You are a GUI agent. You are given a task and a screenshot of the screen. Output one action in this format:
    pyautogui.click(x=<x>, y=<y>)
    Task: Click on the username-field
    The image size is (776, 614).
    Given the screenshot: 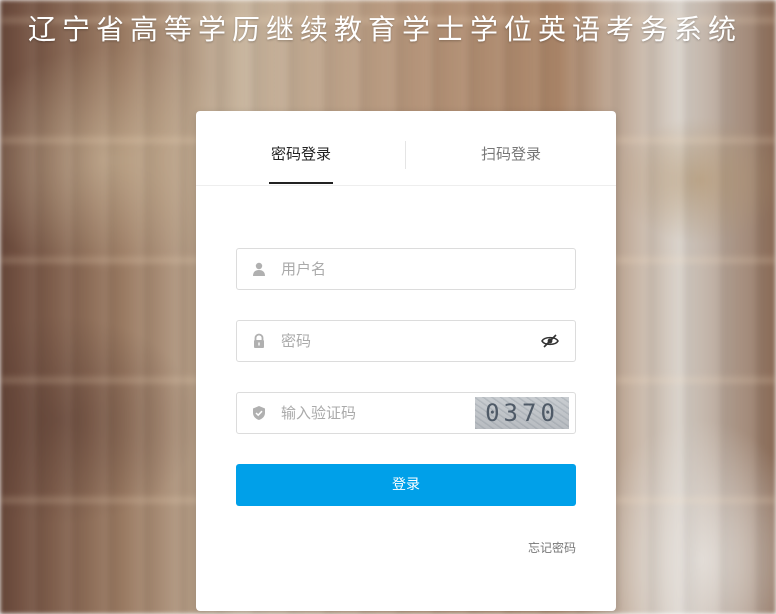 What is the action you would take?
    pyautogui.click(x=406, y=269)
    